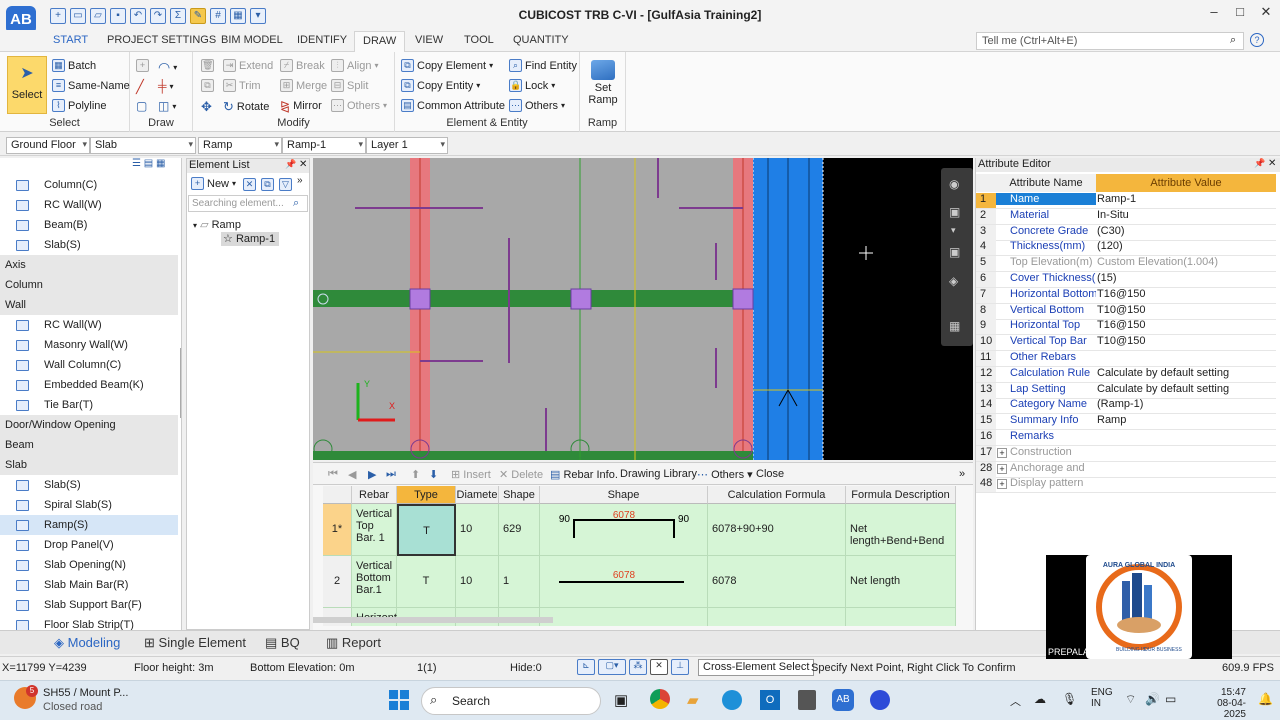 The width and height of the screenshot is (1280, 720). What do you see at coordinates (426, 582) in the screenshot?
I see `rebar-cell-type: T` at bounding box center [426, 582].